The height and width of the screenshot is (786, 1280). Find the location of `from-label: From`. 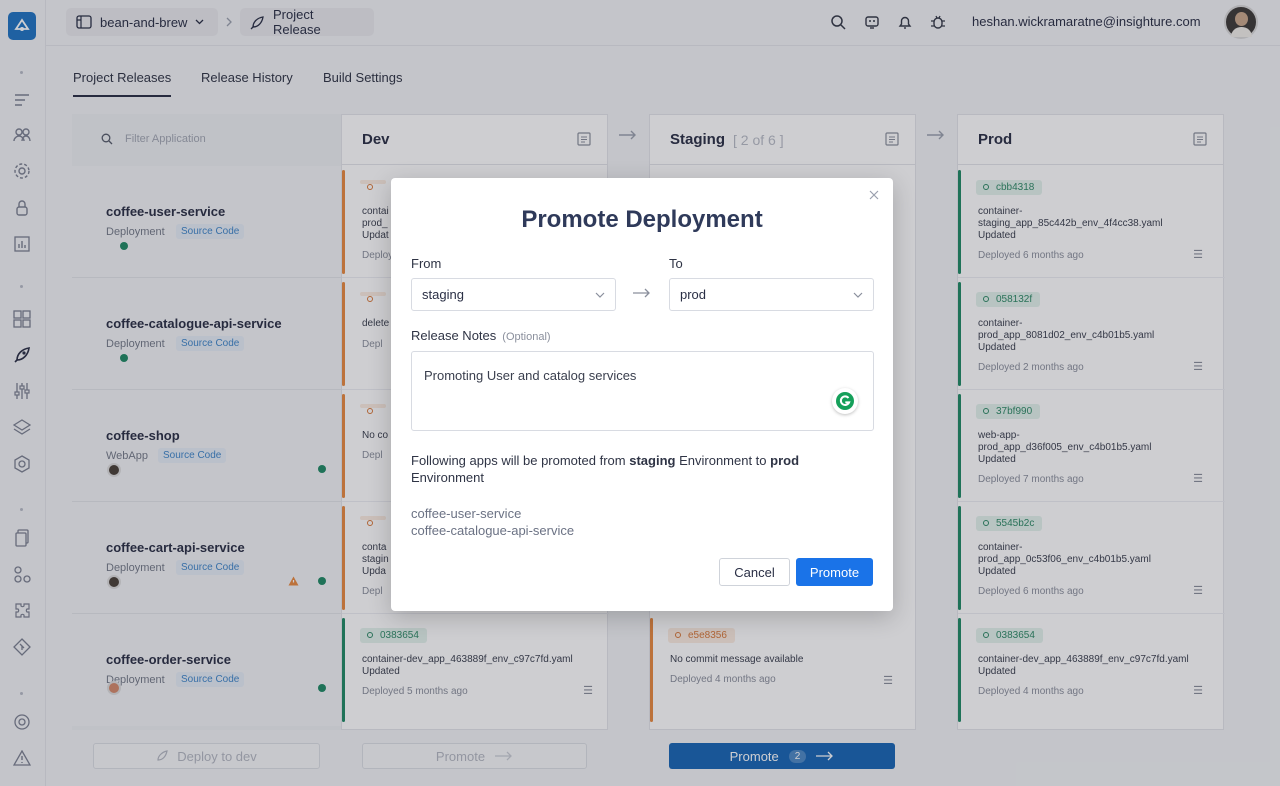

from-label: From is located at coordinates (426, 263).